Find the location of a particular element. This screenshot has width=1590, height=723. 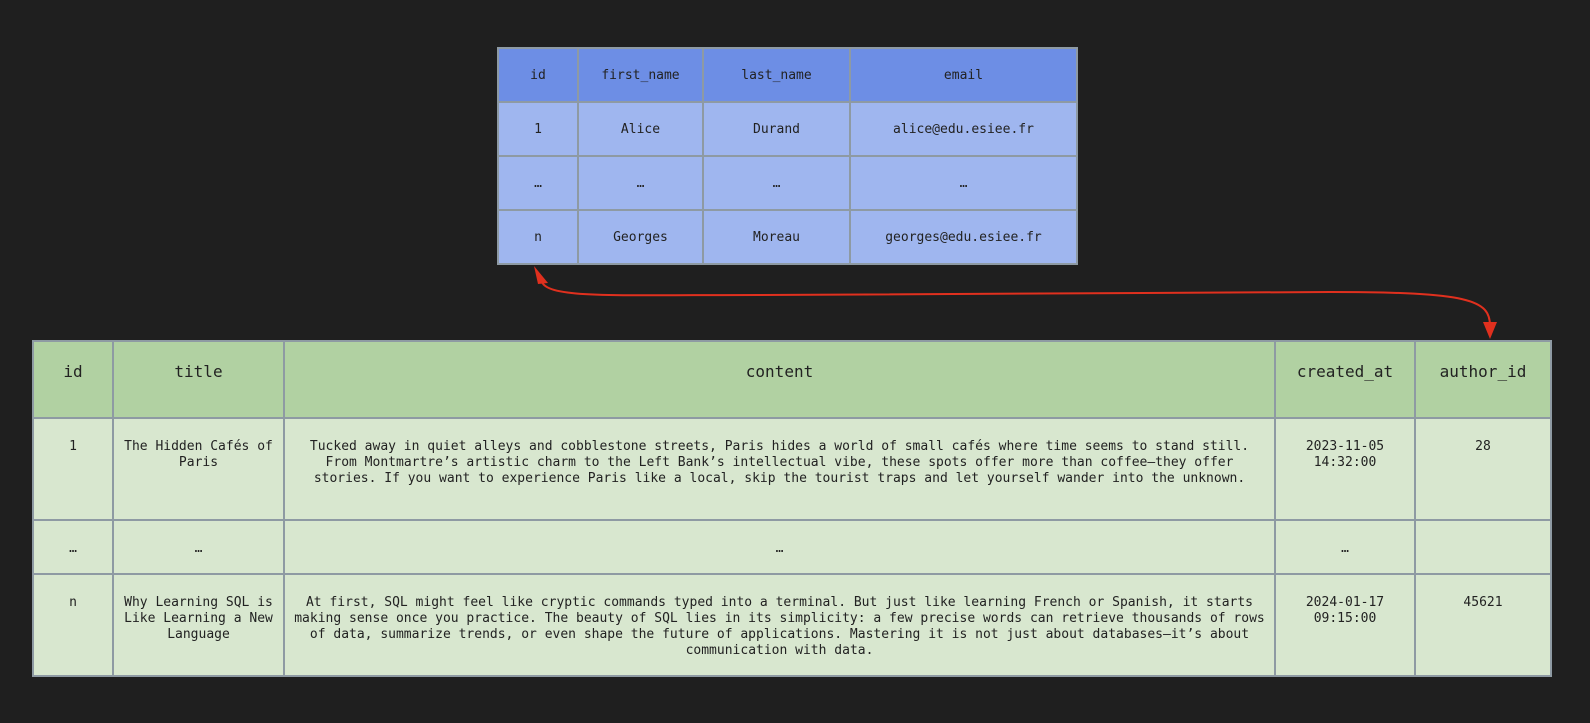

posts-header-created-at: created_at is located at coordinates (1345, 379).